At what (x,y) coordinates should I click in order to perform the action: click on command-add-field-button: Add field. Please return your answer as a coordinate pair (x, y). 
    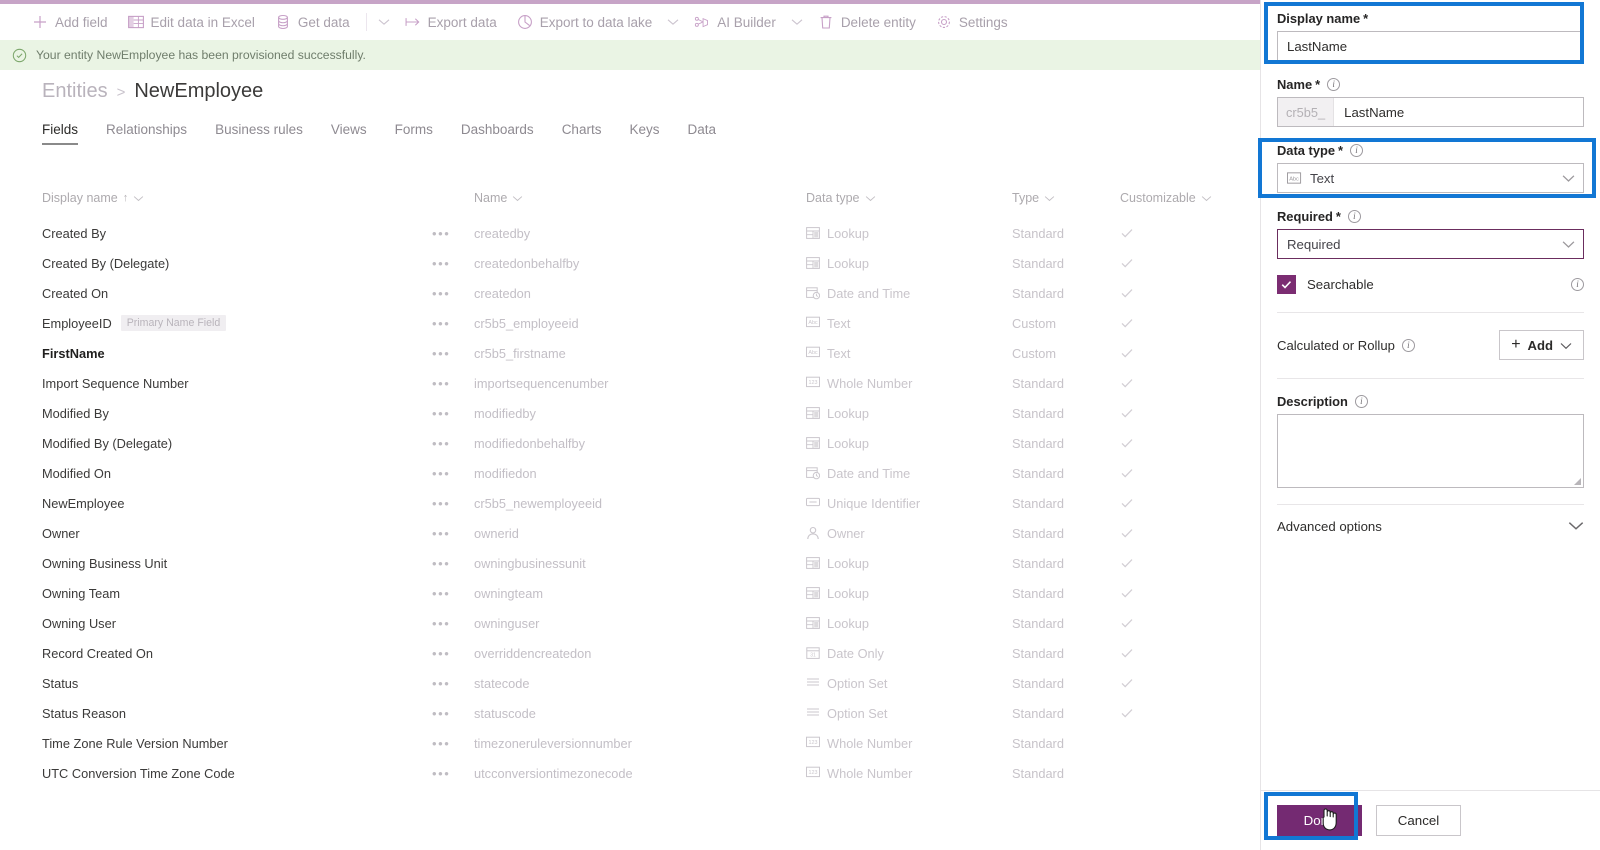
    Looking at the image, I should click on (70, 22).